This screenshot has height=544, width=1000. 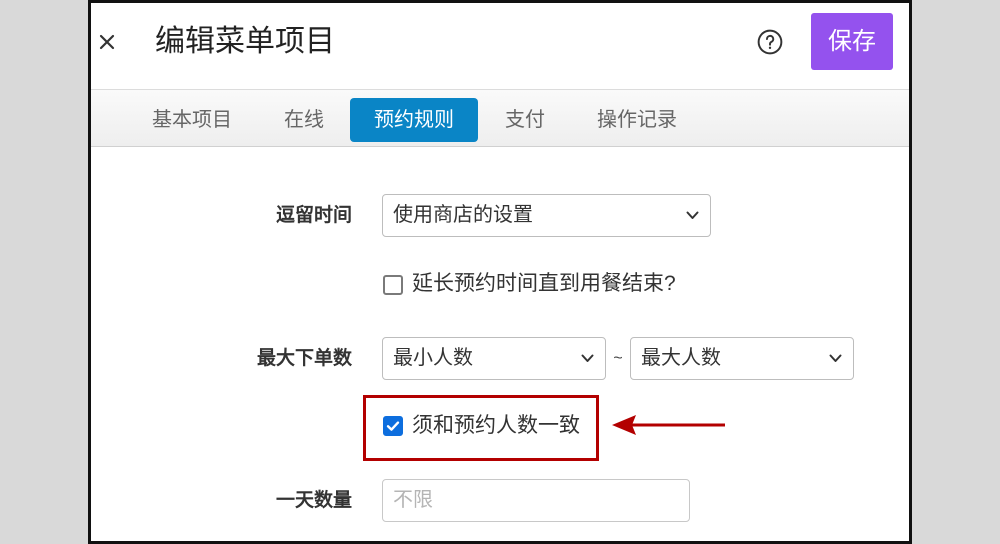 What do you see at coordinates (463, 215) in the screenshot?
I see `stay-time-value: 使用商店的设置` at bounding box center [463, 215].